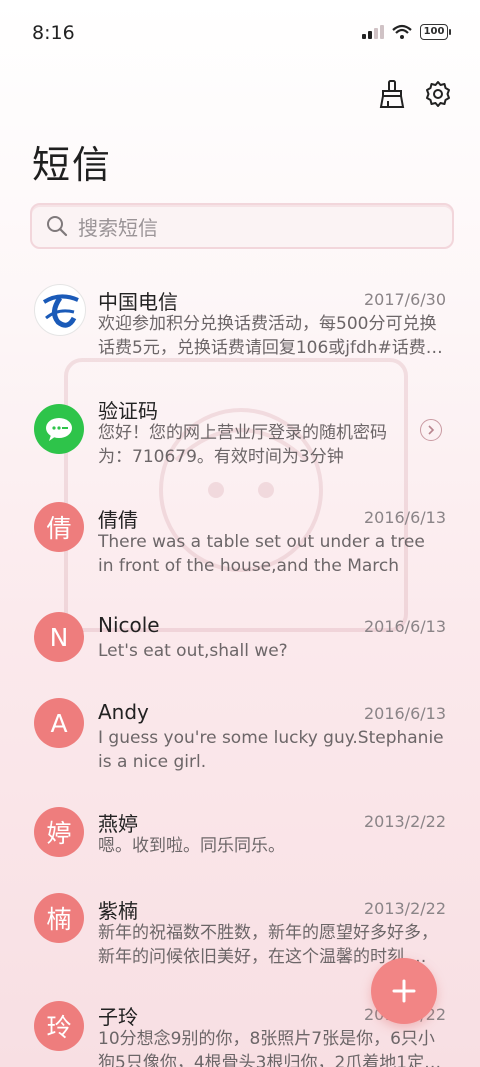 The height and width of the screenshot is (1067, 480). I want to click on search-input: 搜索短信, so click(242, 226).